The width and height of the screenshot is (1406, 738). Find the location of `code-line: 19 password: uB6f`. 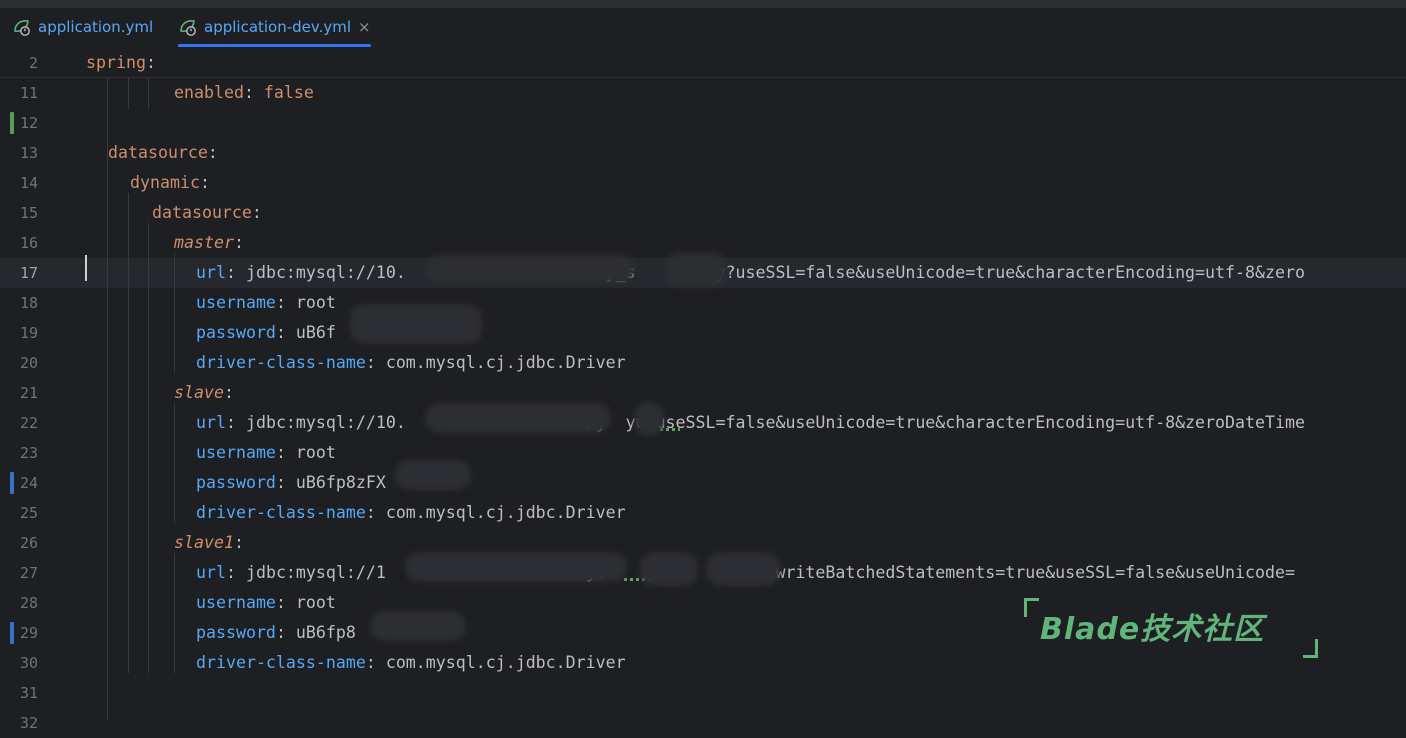

code-line: 19 password: uB6f is located at coordinates (703, 333).